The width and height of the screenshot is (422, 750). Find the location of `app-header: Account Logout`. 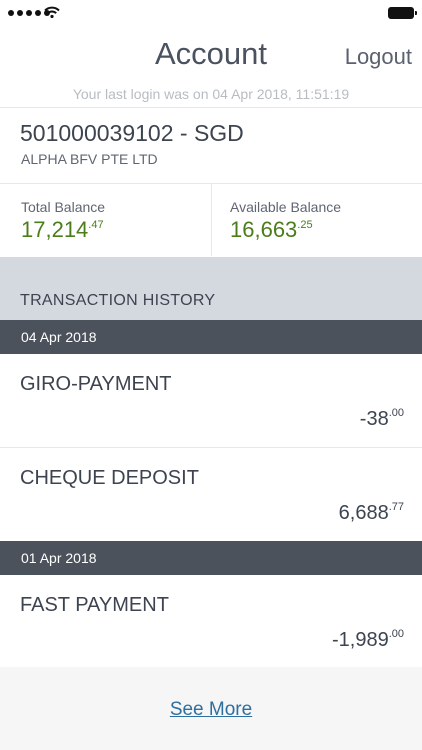

app-header: Account Logout is located at coordinates (211, 55).